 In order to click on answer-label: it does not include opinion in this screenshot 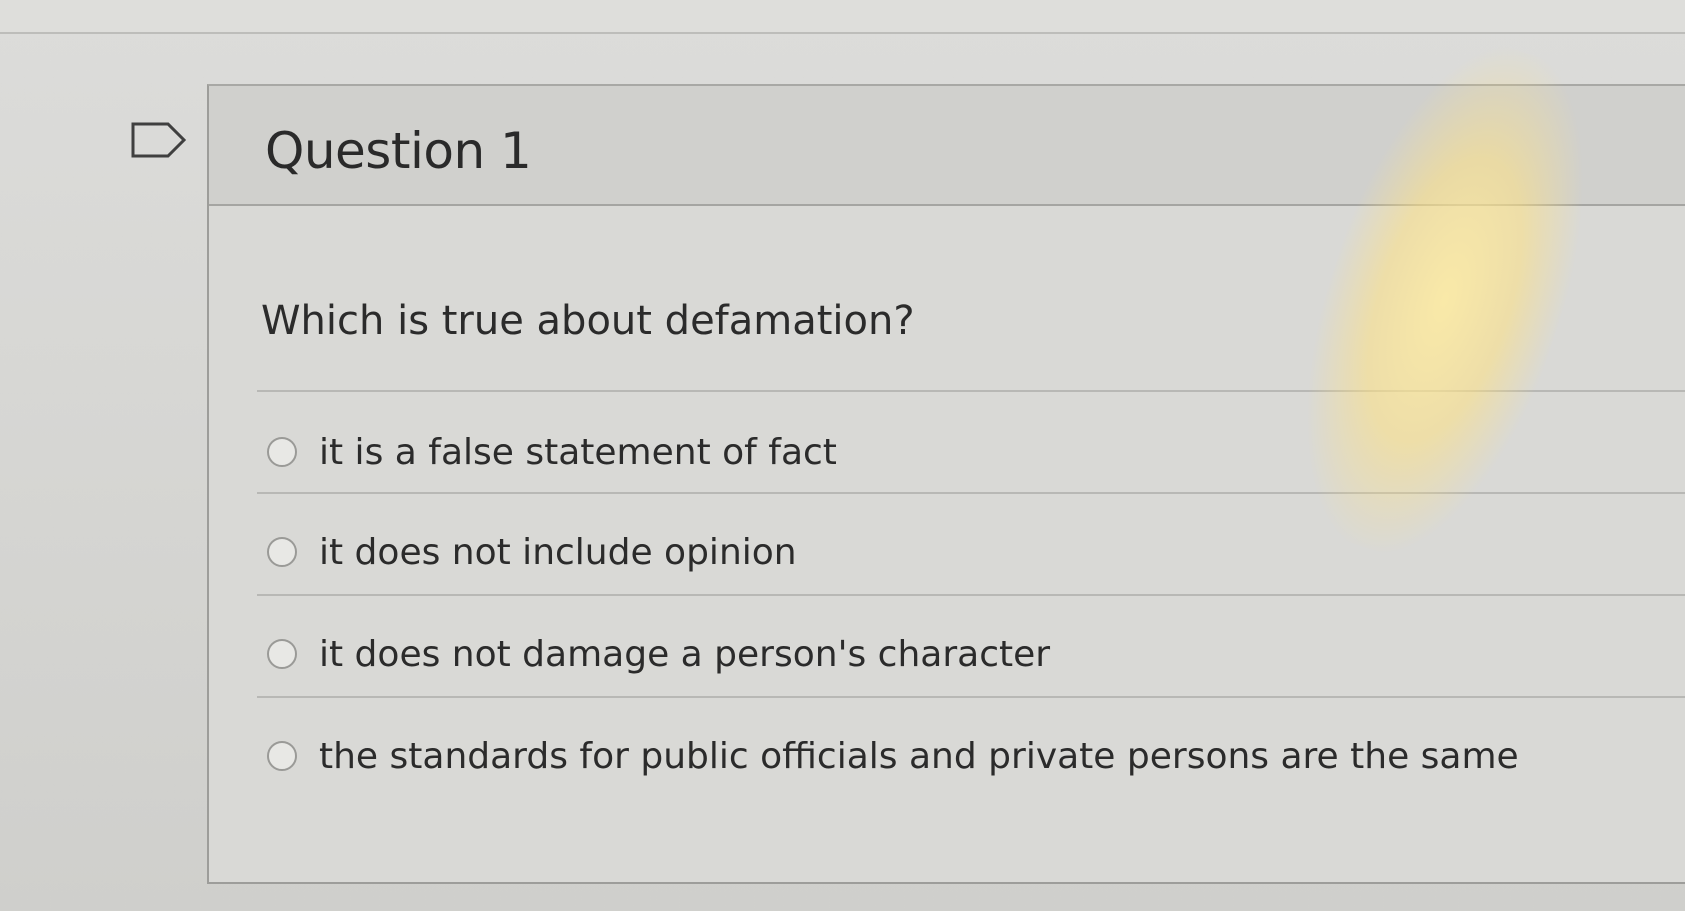, I will do `click(558, 552)`.